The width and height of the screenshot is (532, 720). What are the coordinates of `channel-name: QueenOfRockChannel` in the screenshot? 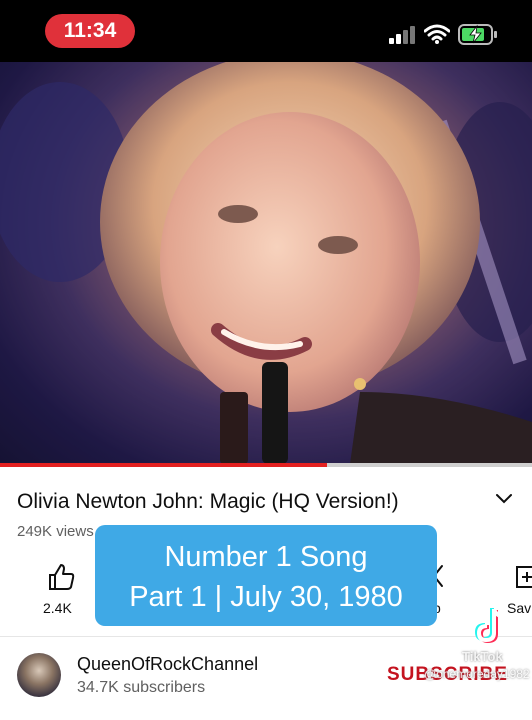 It's located at (167, 664).